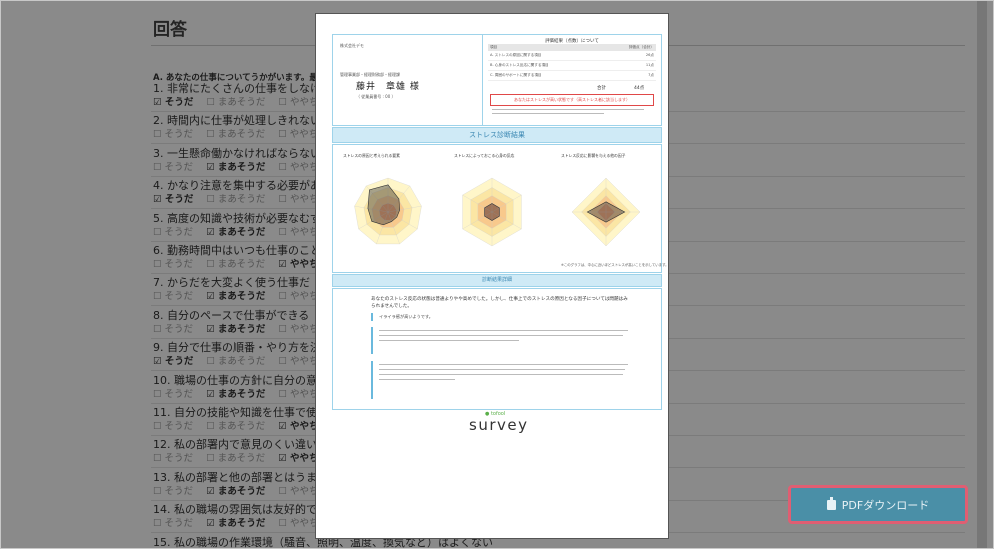  Describe the element at coordinates (572, 100) in the screenshot. I see `high-stress-warning: あなたはストレスが高い状態です（高ストレス者に該当します）` at that location.